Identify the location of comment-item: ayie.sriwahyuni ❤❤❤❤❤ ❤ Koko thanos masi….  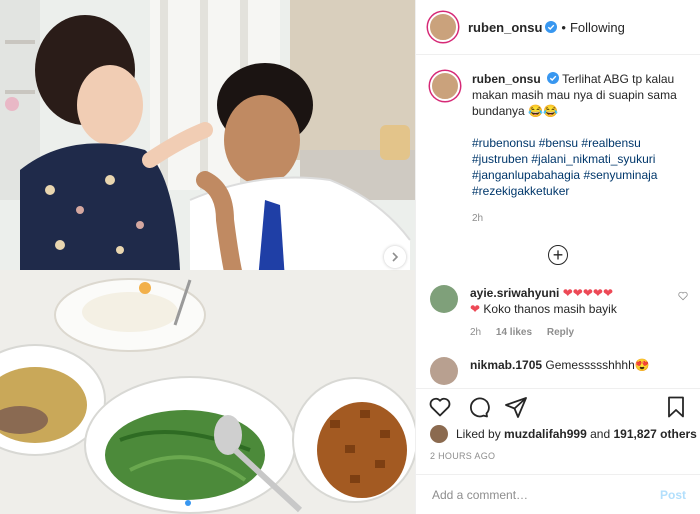
(558, 313).